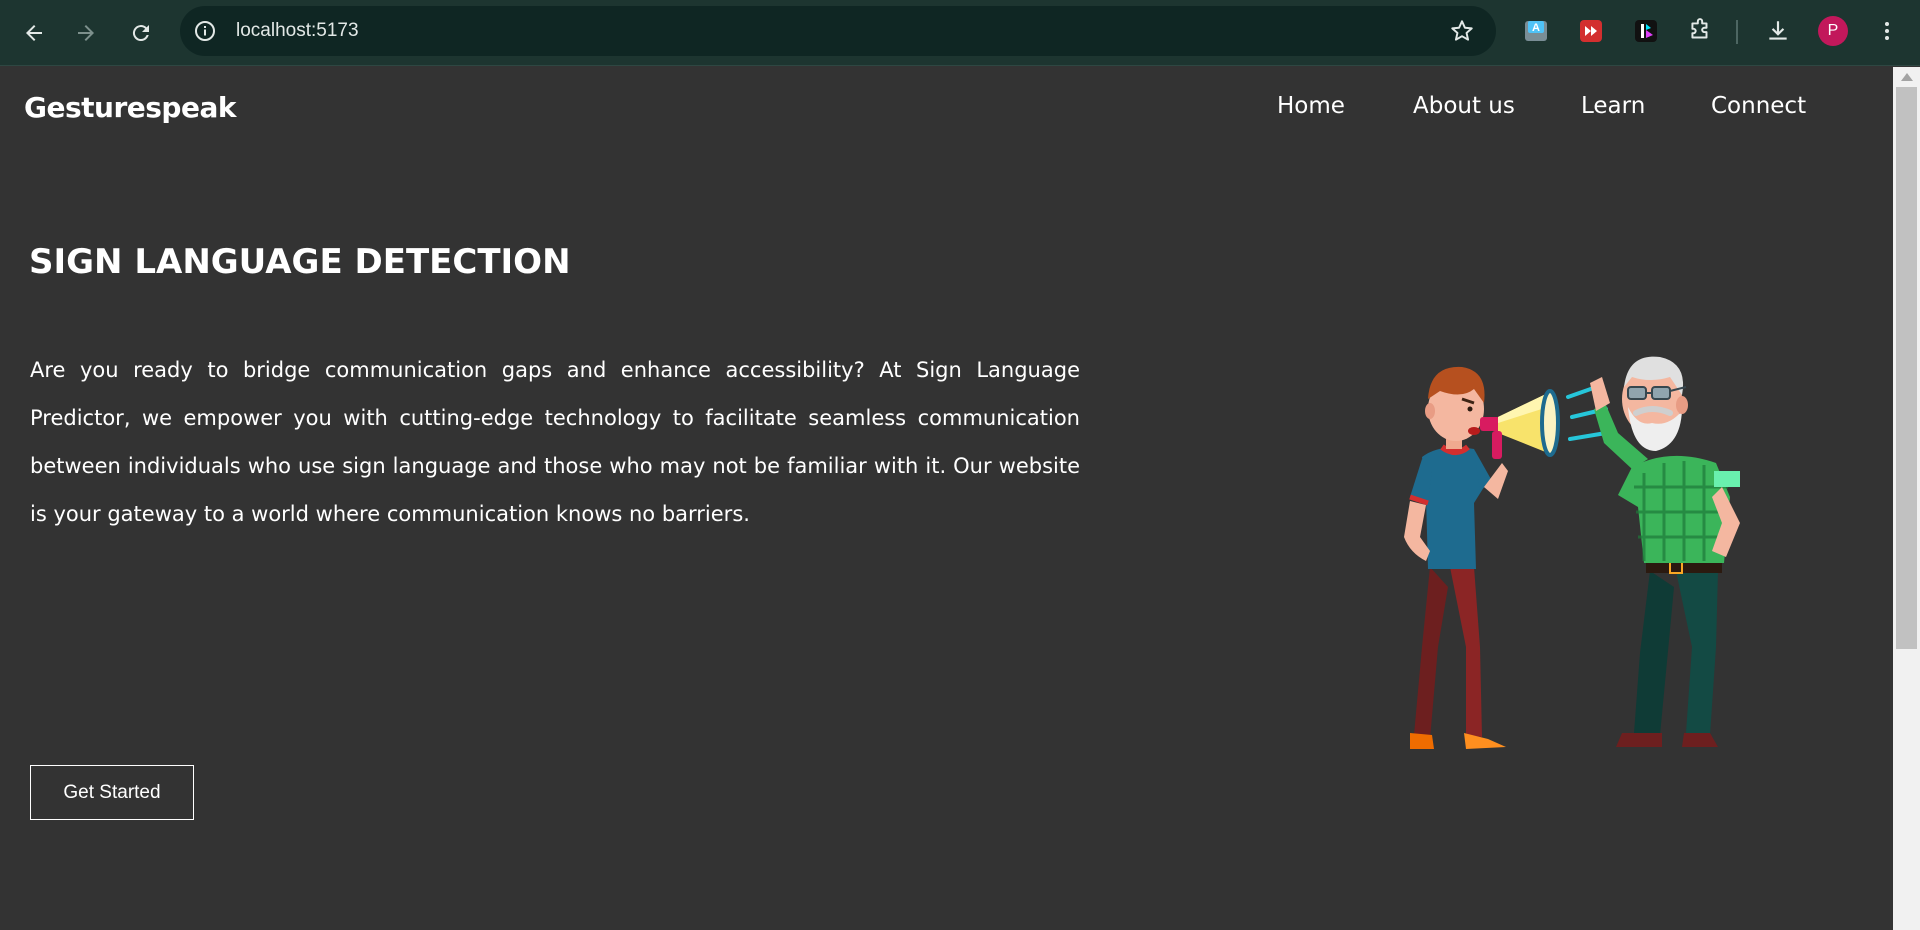  I want to click on elderly-man-figure, so click(1665, 551).